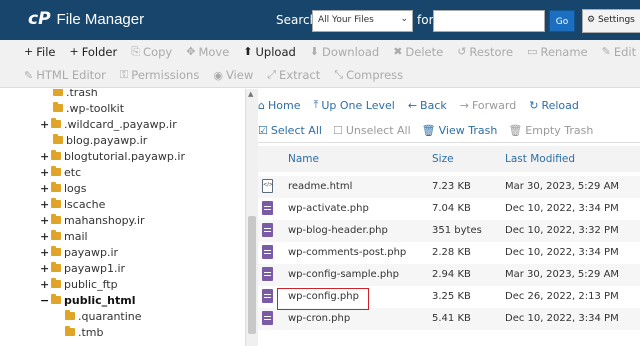 Image resolution: width=640 pixels, height=346 pixels. What do you see at coordinates (488, 105) in the screenshot?
I see `forward-button: → Forward` at bounding box center [488, 105].